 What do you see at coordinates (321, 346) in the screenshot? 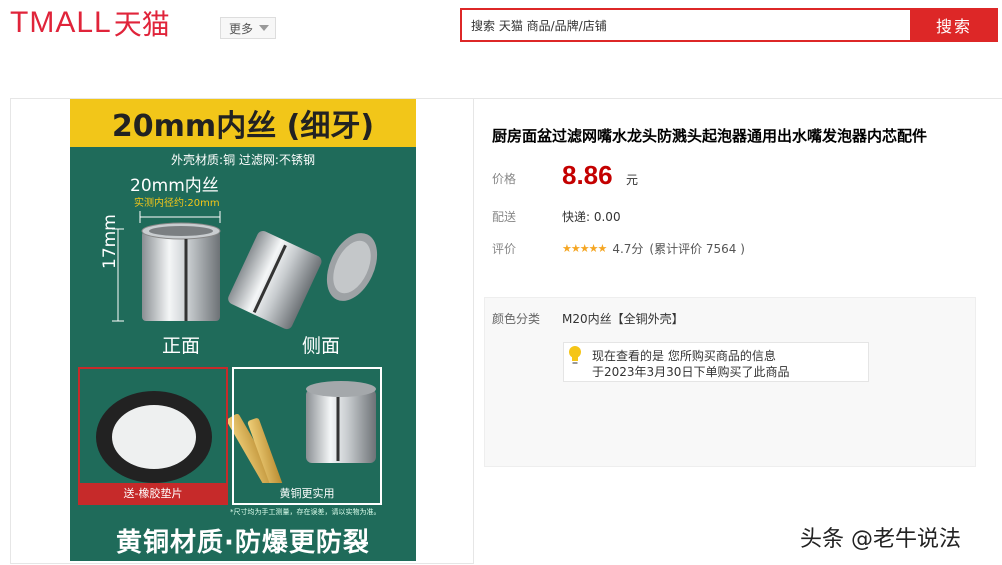
I see `image-label-side: 侧面` at bounding box center [321, 346].